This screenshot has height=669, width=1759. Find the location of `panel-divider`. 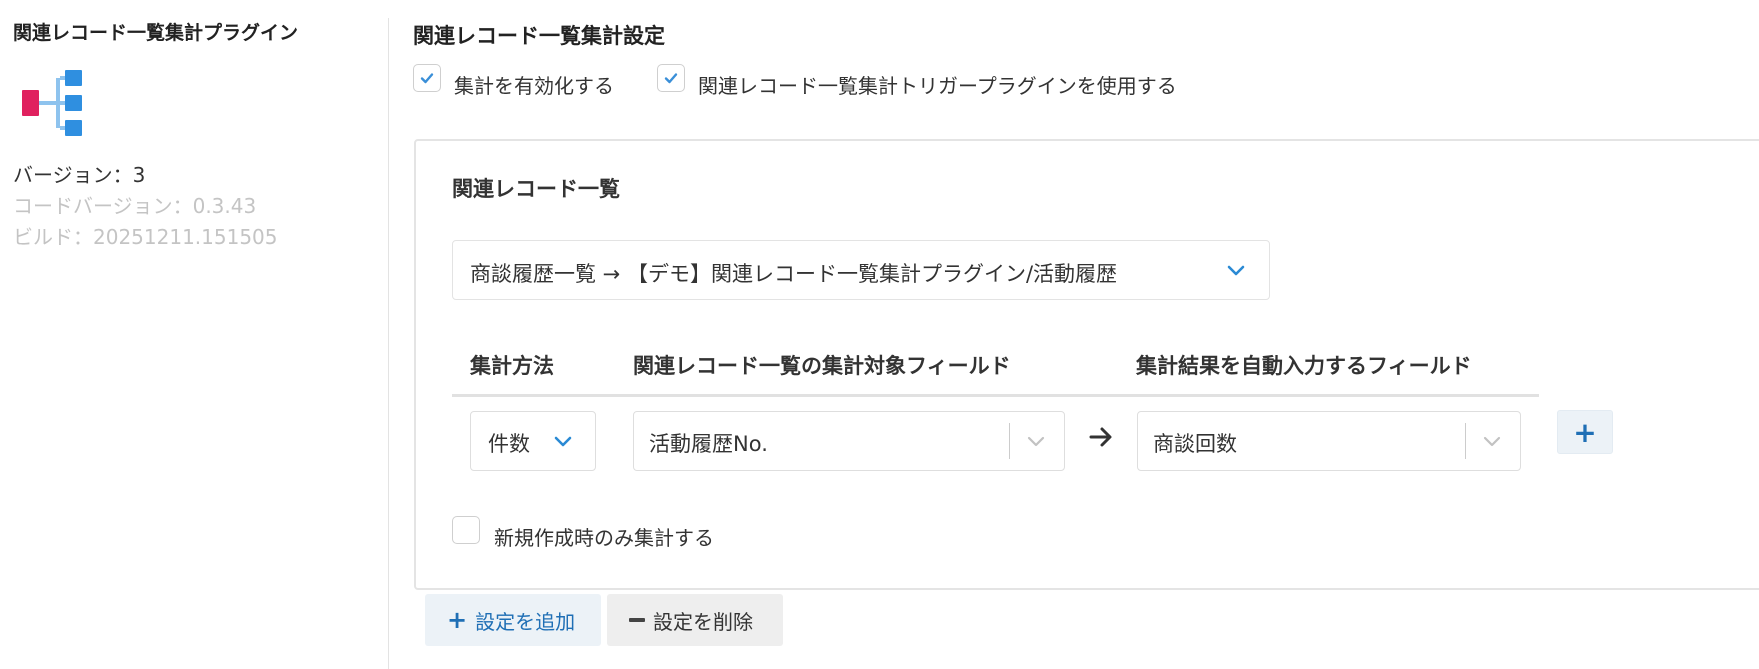

panel-divider is located at coordinates (388, 343).